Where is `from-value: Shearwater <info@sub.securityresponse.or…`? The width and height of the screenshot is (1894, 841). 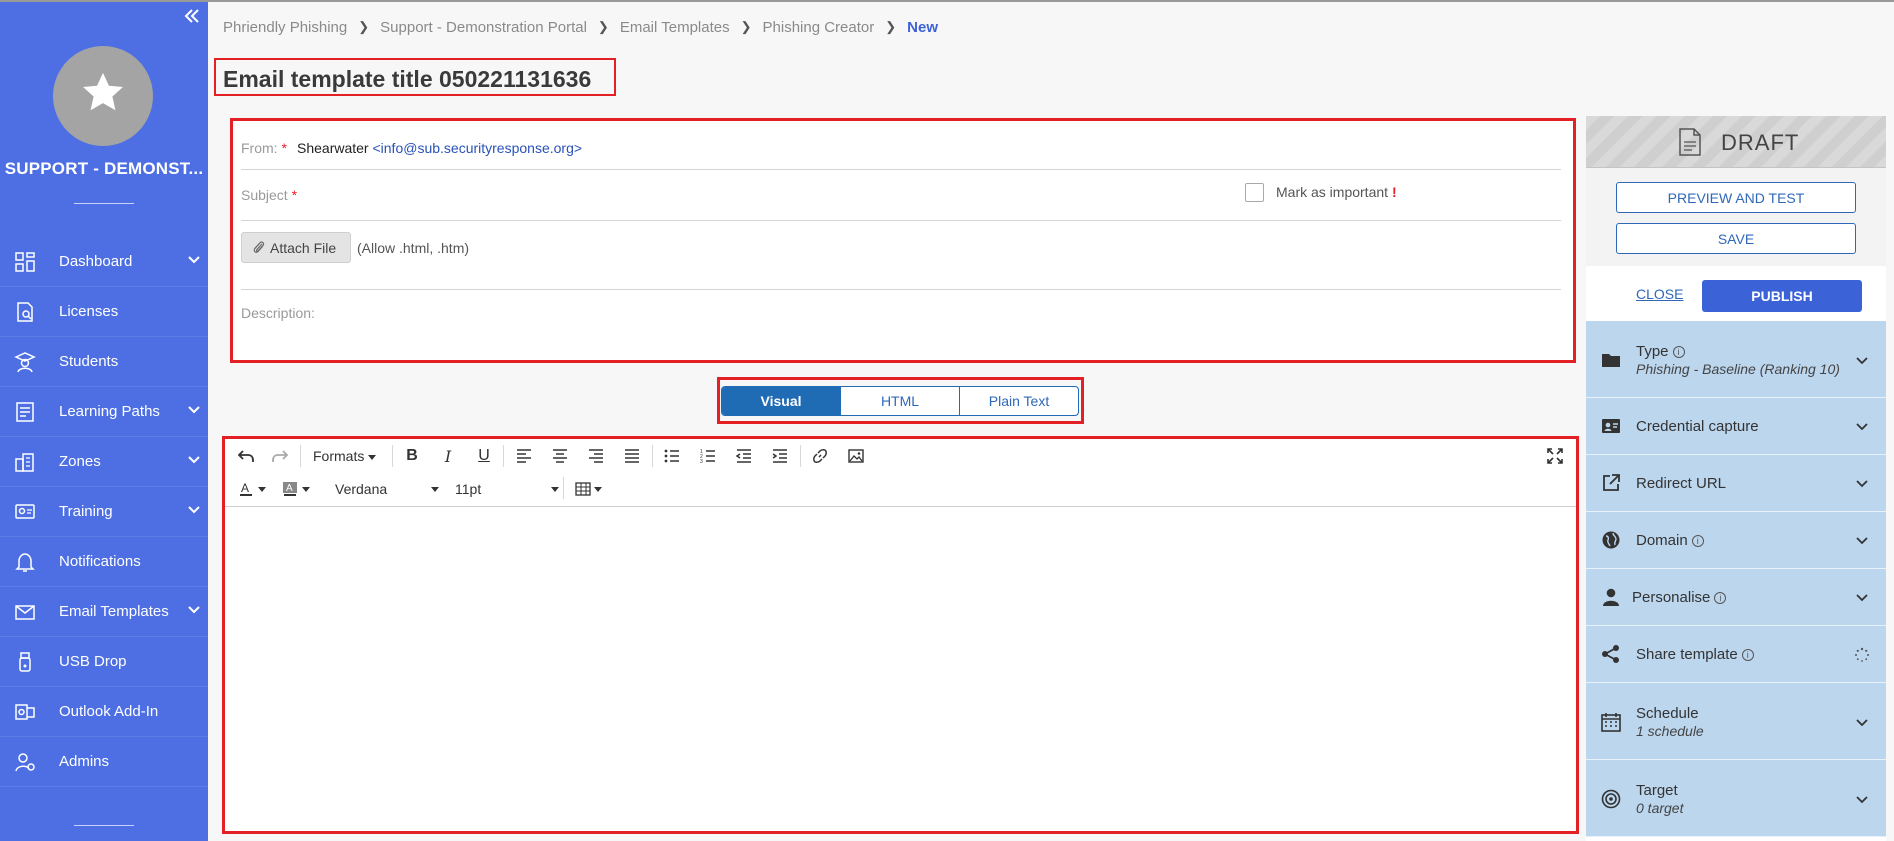
from-value: Shearwater <info@sub.securityresponse.or… is located at coordinates (439, 148).